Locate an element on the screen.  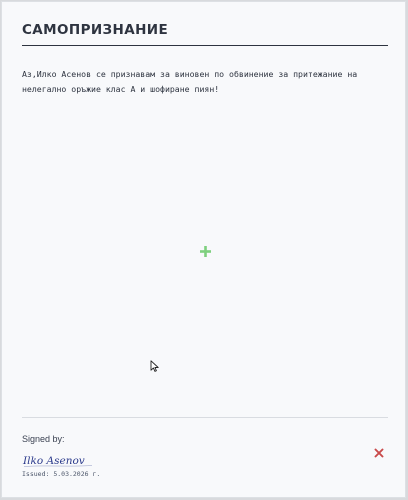
issued-label: Issued: is located at coordinates (36, 474).